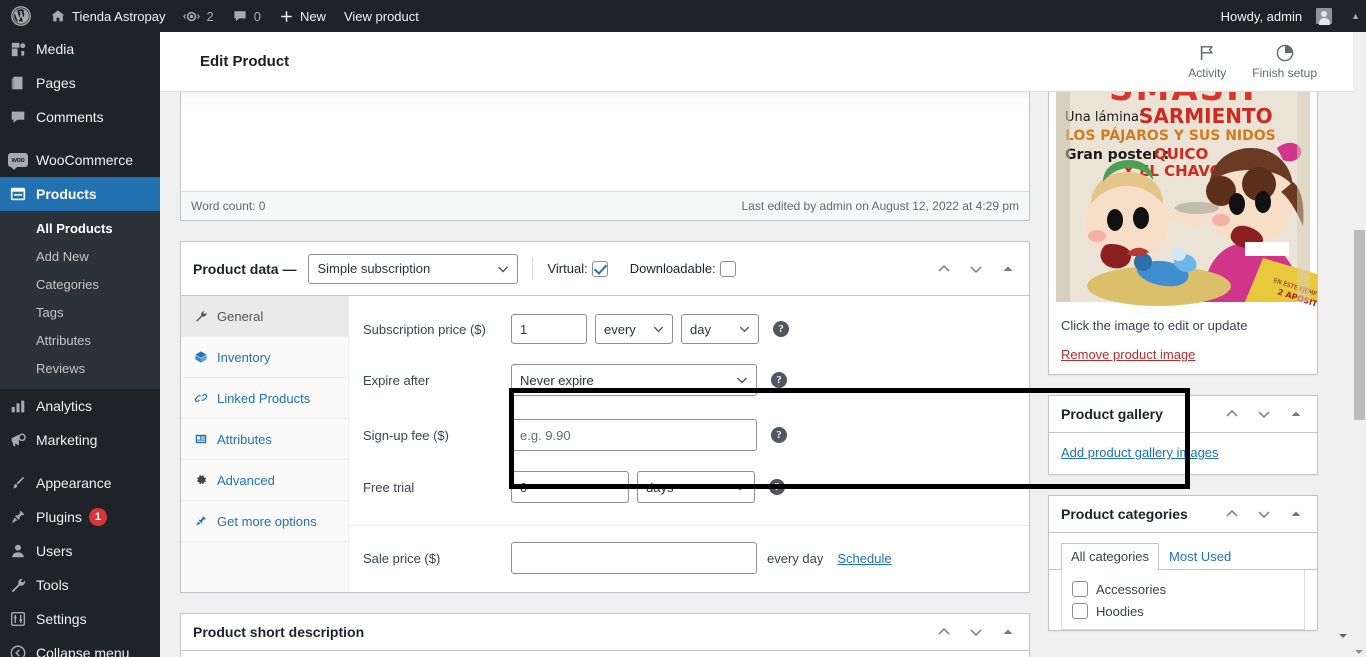  What do you see at coordinates (80, 313) in the screenshot?
I see `submenu-item-tags: Tags` at bounding box center [80, 313].